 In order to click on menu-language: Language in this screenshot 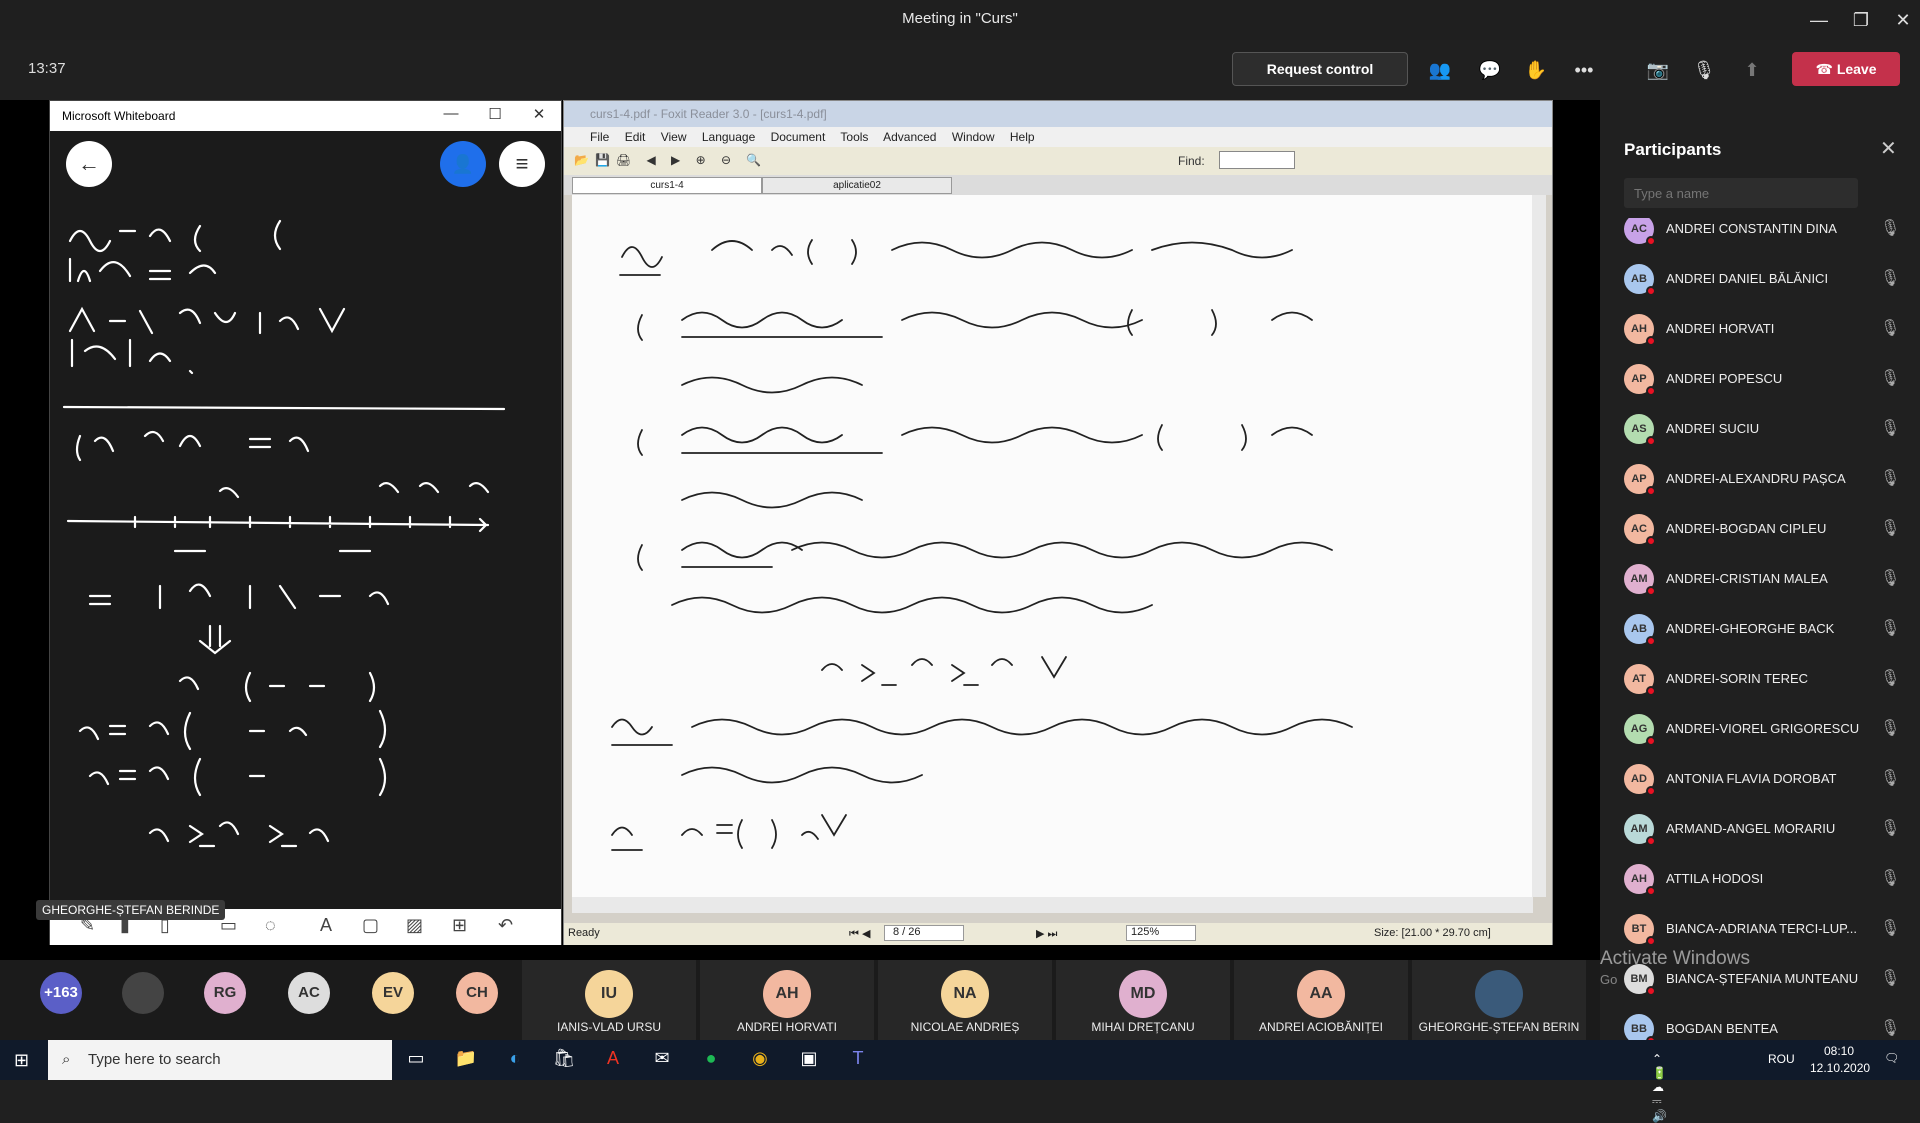, I will do `click(728, 137)`.